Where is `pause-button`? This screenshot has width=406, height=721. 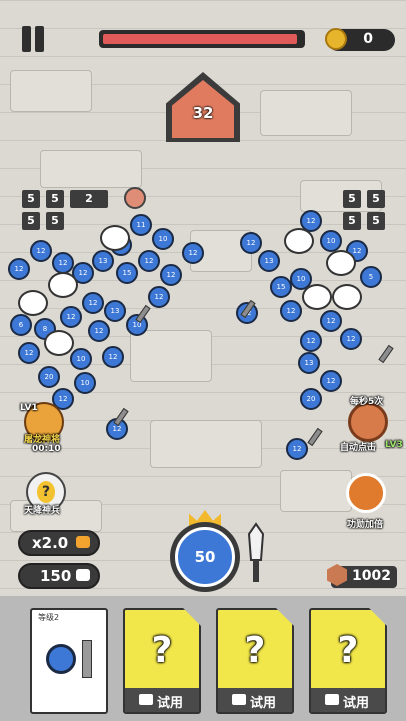 pause-button is located at coordinates (33, 39).